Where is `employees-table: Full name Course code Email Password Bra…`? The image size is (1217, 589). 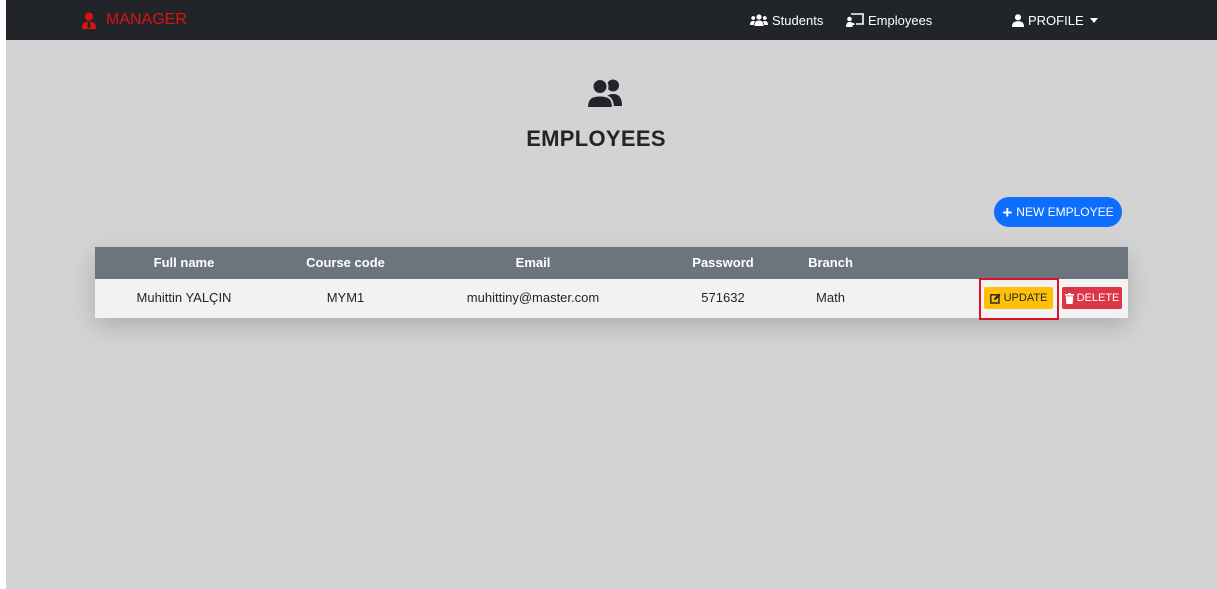
employees-table: Full name Course code Email Password Bra… is located at coordinates (611, 283).